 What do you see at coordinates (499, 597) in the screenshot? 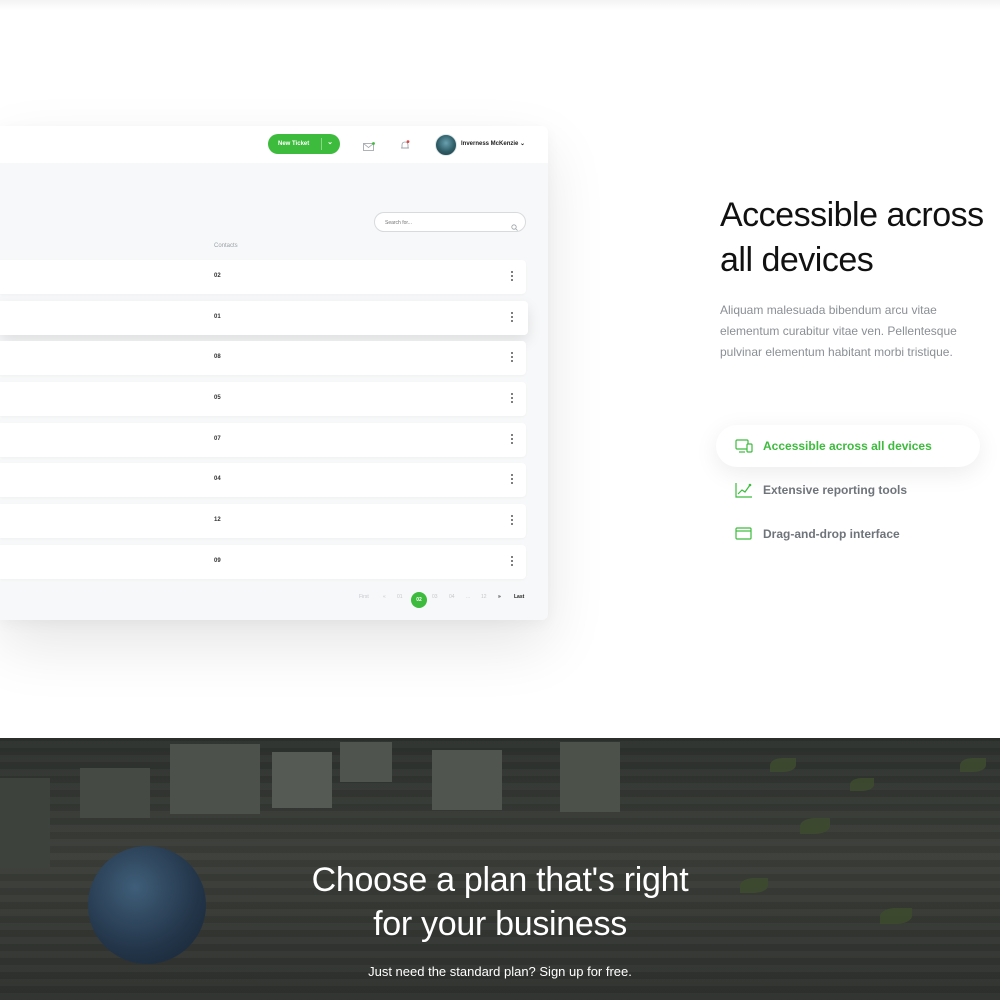
I see `pagination-next: »` at bounding box center [499, 597].